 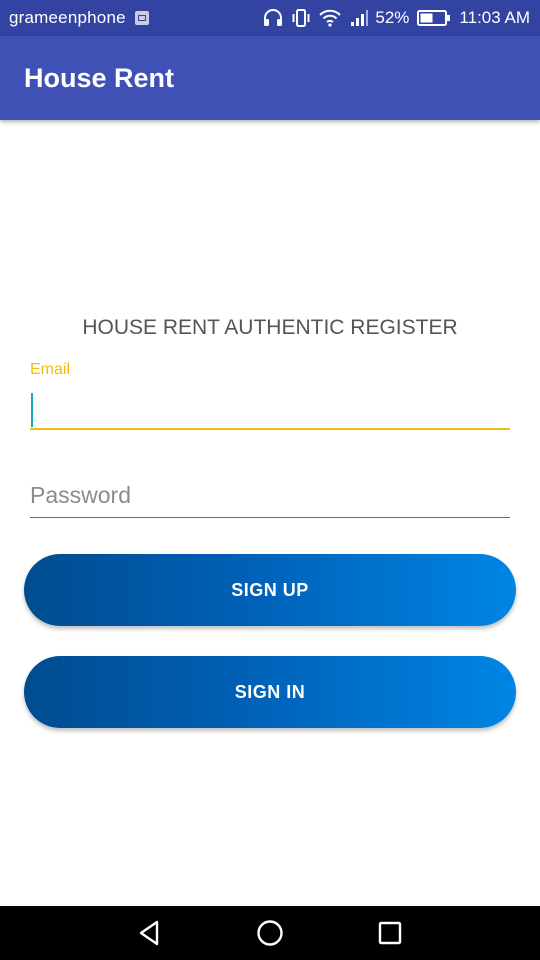 I want to click on headphones-icon, so click(x=273, y=18).